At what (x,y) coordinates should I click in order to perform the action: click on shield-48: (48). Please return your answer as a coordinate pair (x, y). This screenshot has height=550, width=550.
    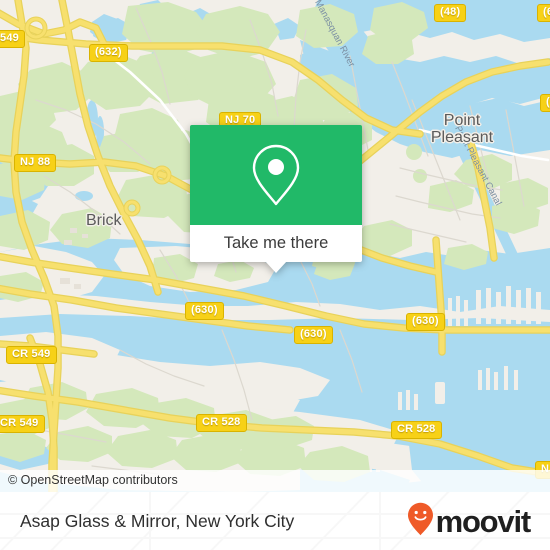
    Looking at the image, I should click on (450, 13).